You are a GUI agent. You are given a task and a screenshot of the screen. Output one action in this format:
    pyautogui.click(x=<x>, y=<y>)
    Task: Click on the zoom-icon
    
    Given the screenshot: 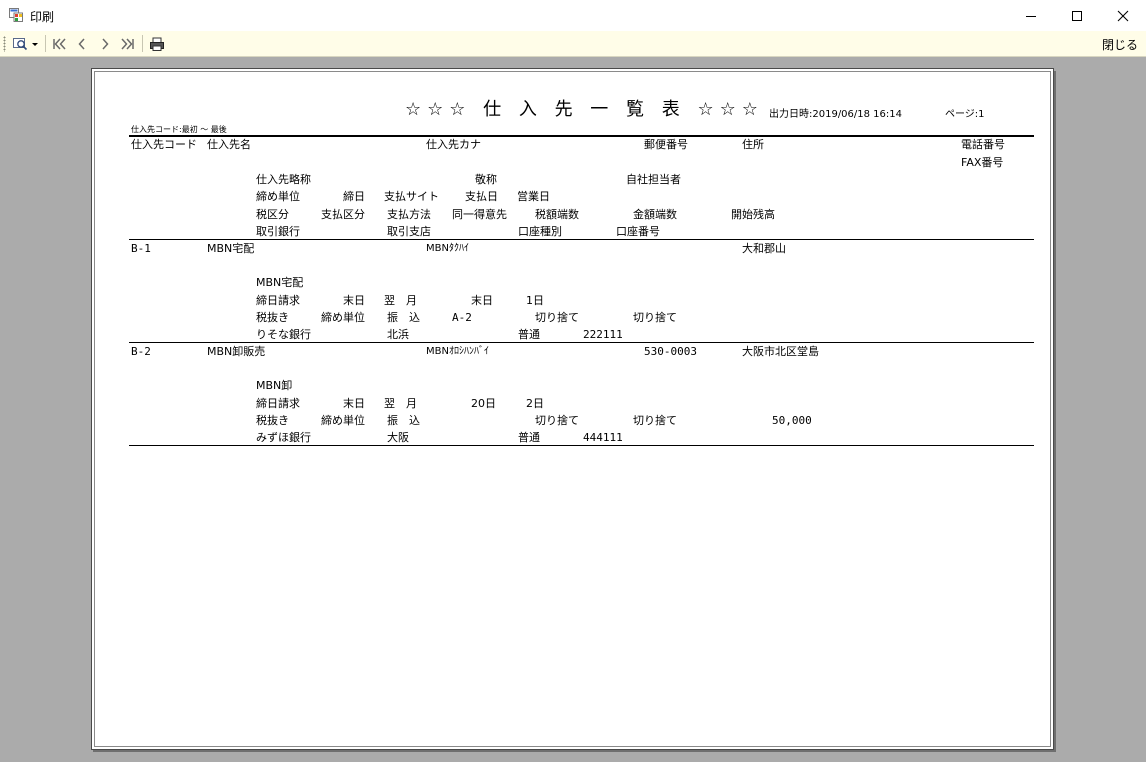 What is the action you would take?
    pyautogui.click(x=25, y=43)
    